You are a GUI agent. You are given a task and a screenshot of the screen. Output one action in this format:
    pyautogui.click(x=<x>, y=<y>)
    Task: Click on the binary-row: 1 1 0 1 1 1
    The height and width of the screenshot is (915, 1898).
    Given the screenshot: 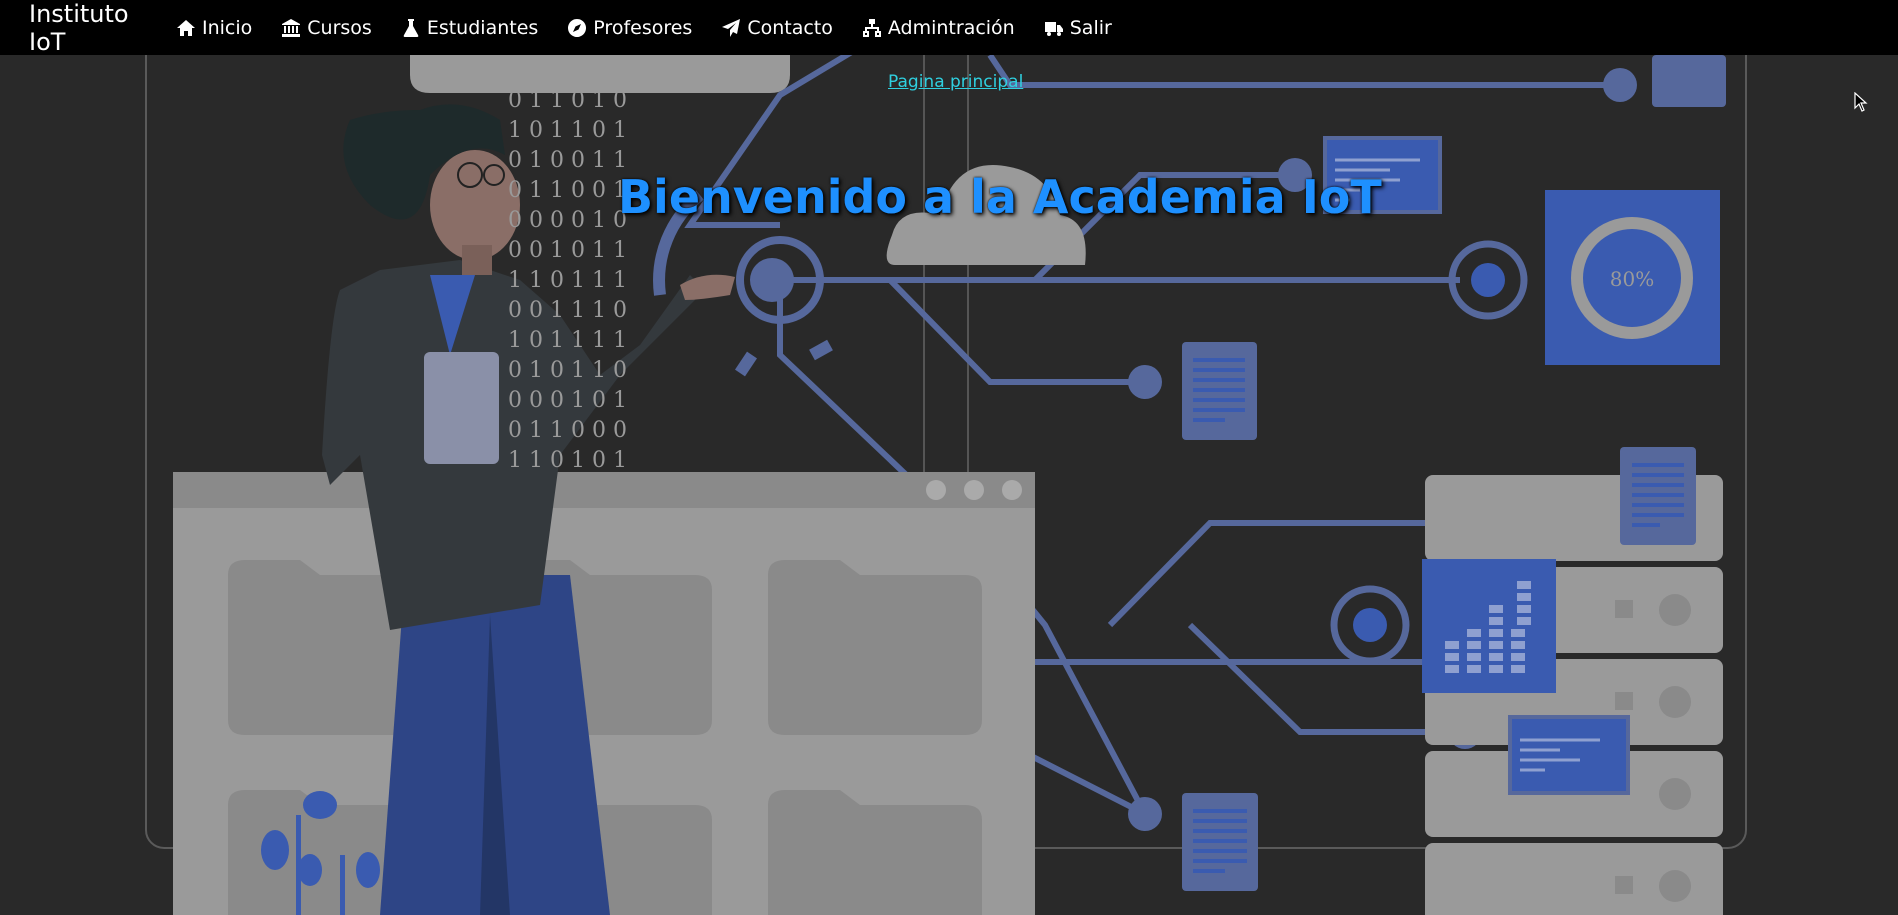 What is the action you would take?
    pyautogui.click(x=567, y=280)
    